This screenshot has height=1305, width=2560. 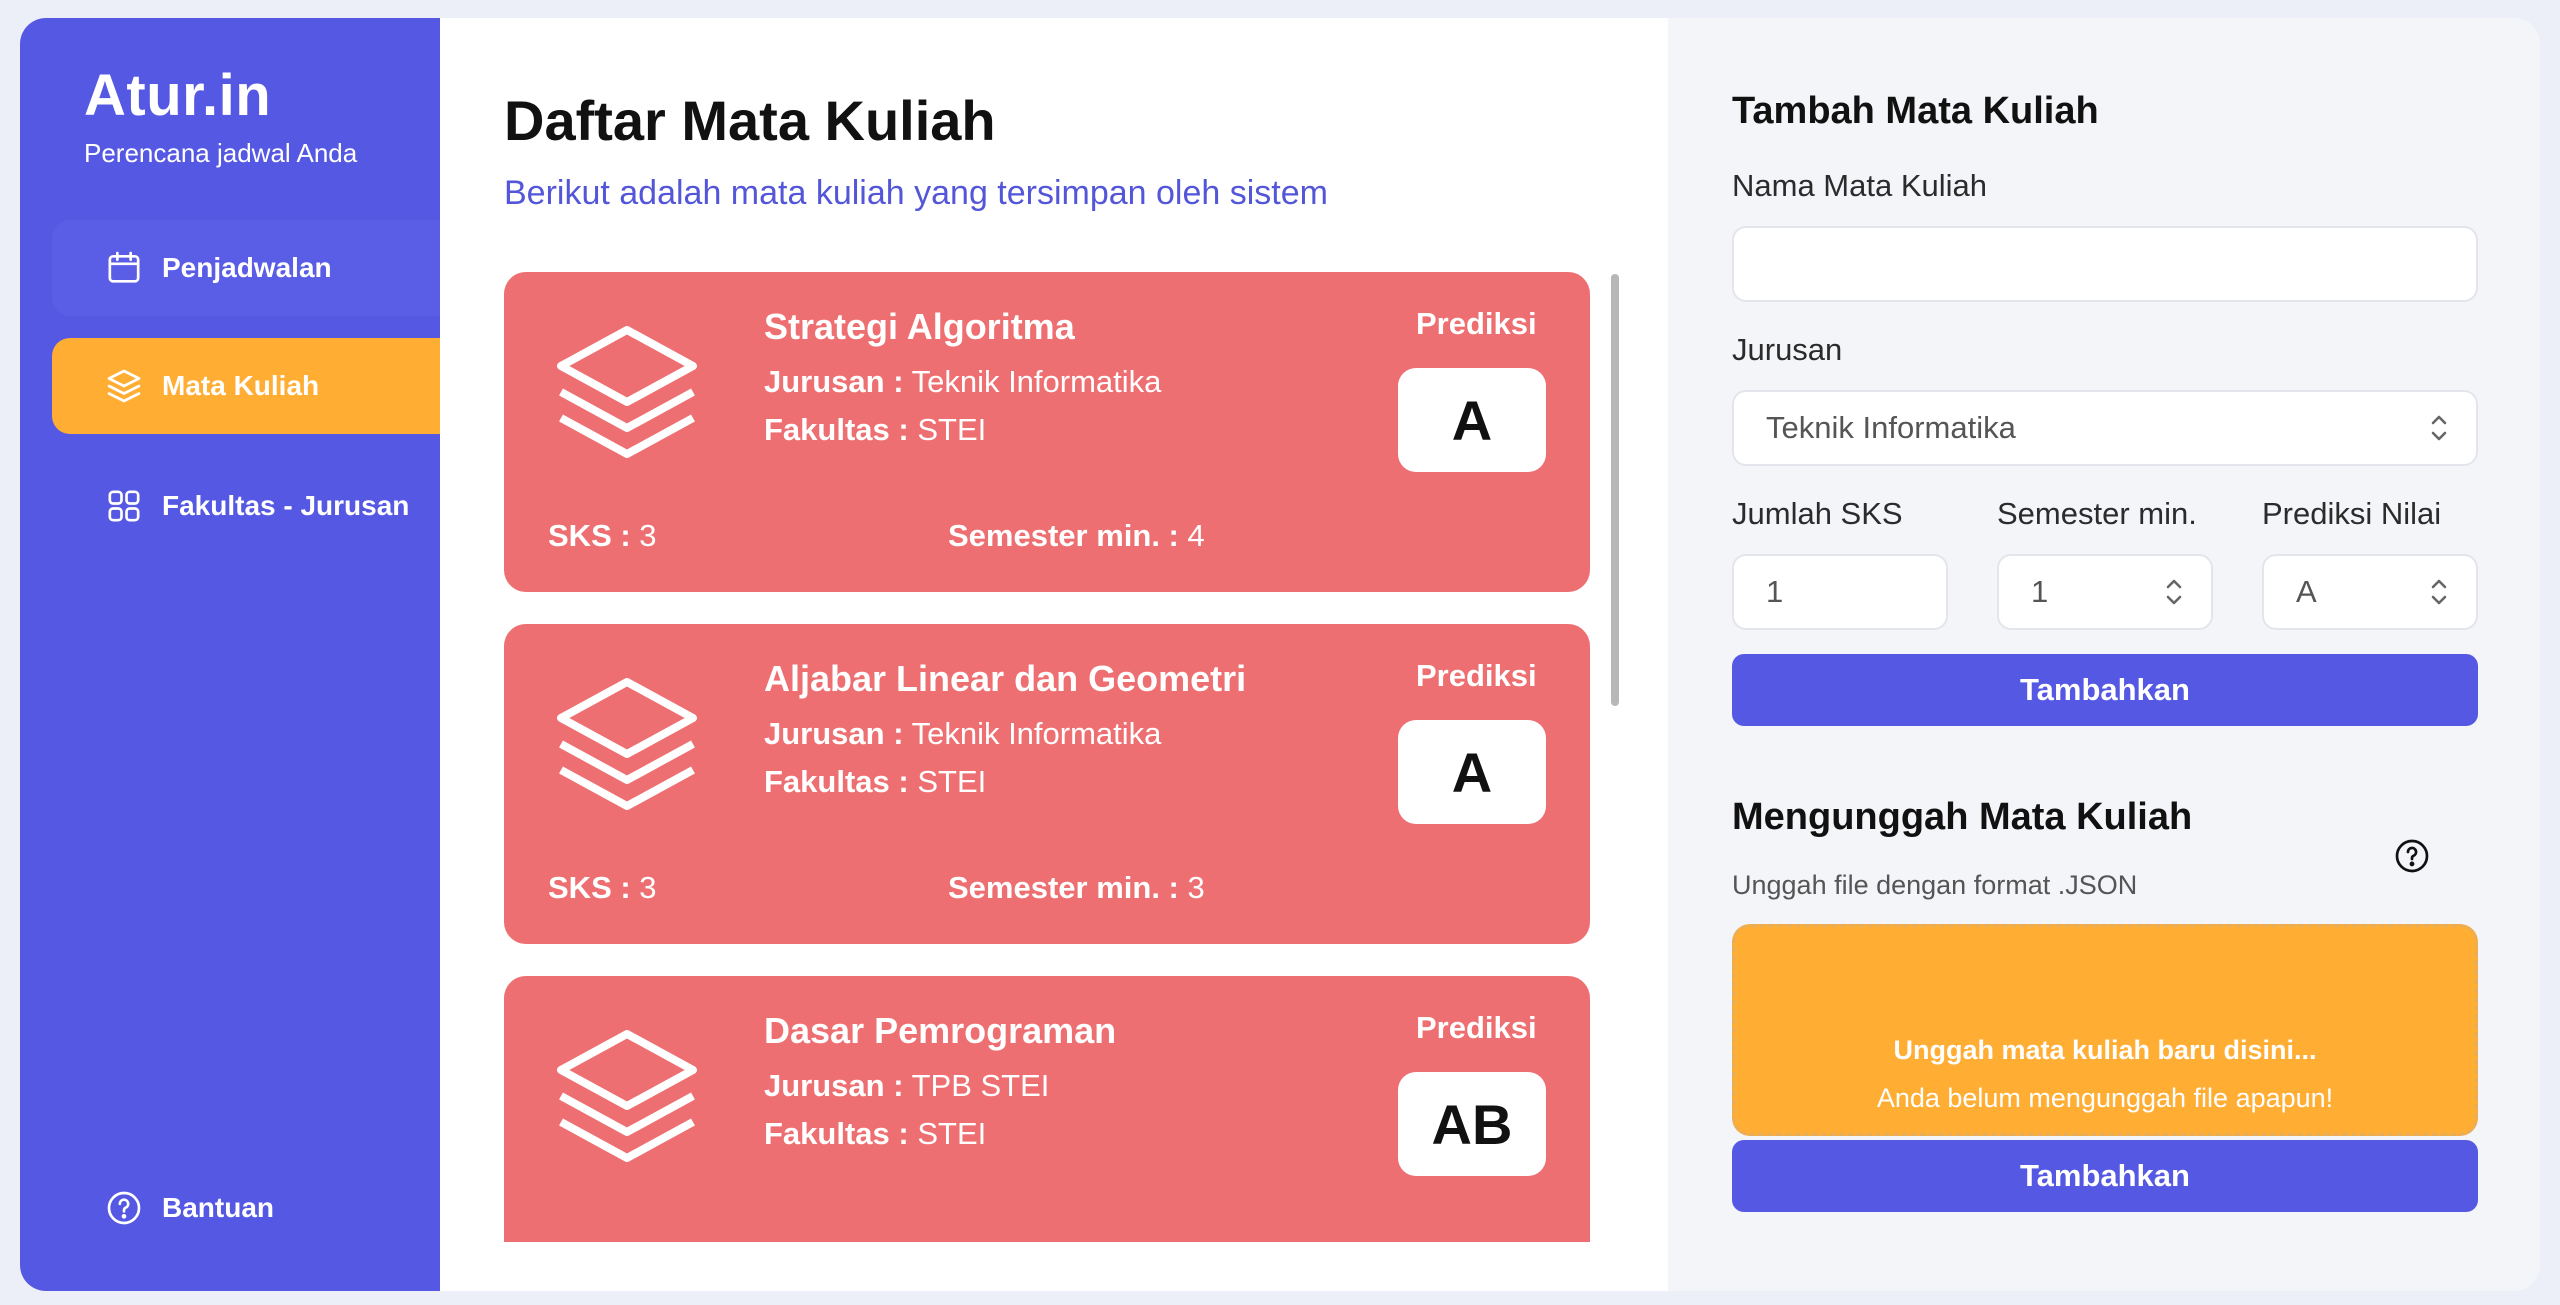 I want to click on course-semester: Semester min. : 4, so click(x=1076, y=535).